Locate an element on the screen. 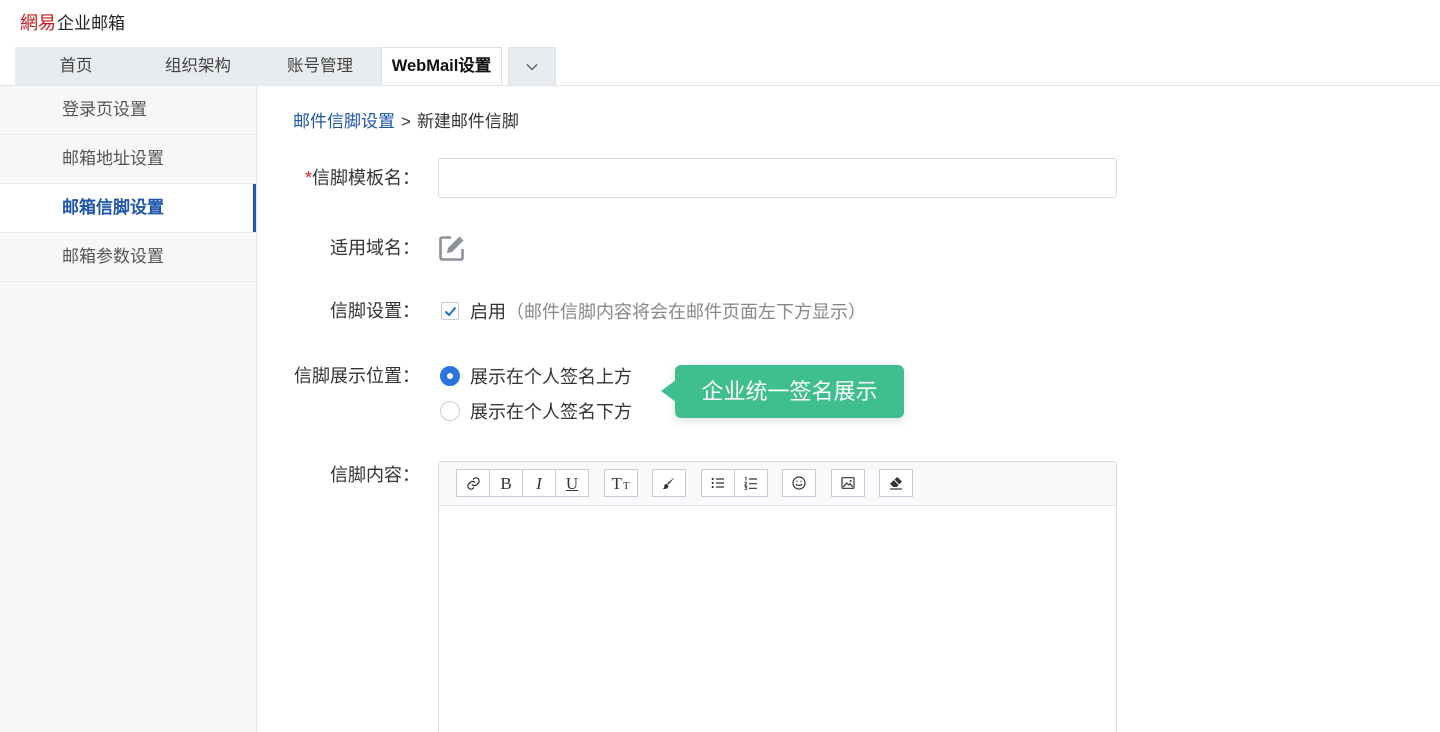 The width and height of the screenshot is (1440, 732). image-icon is located at coordinates (848, 483).